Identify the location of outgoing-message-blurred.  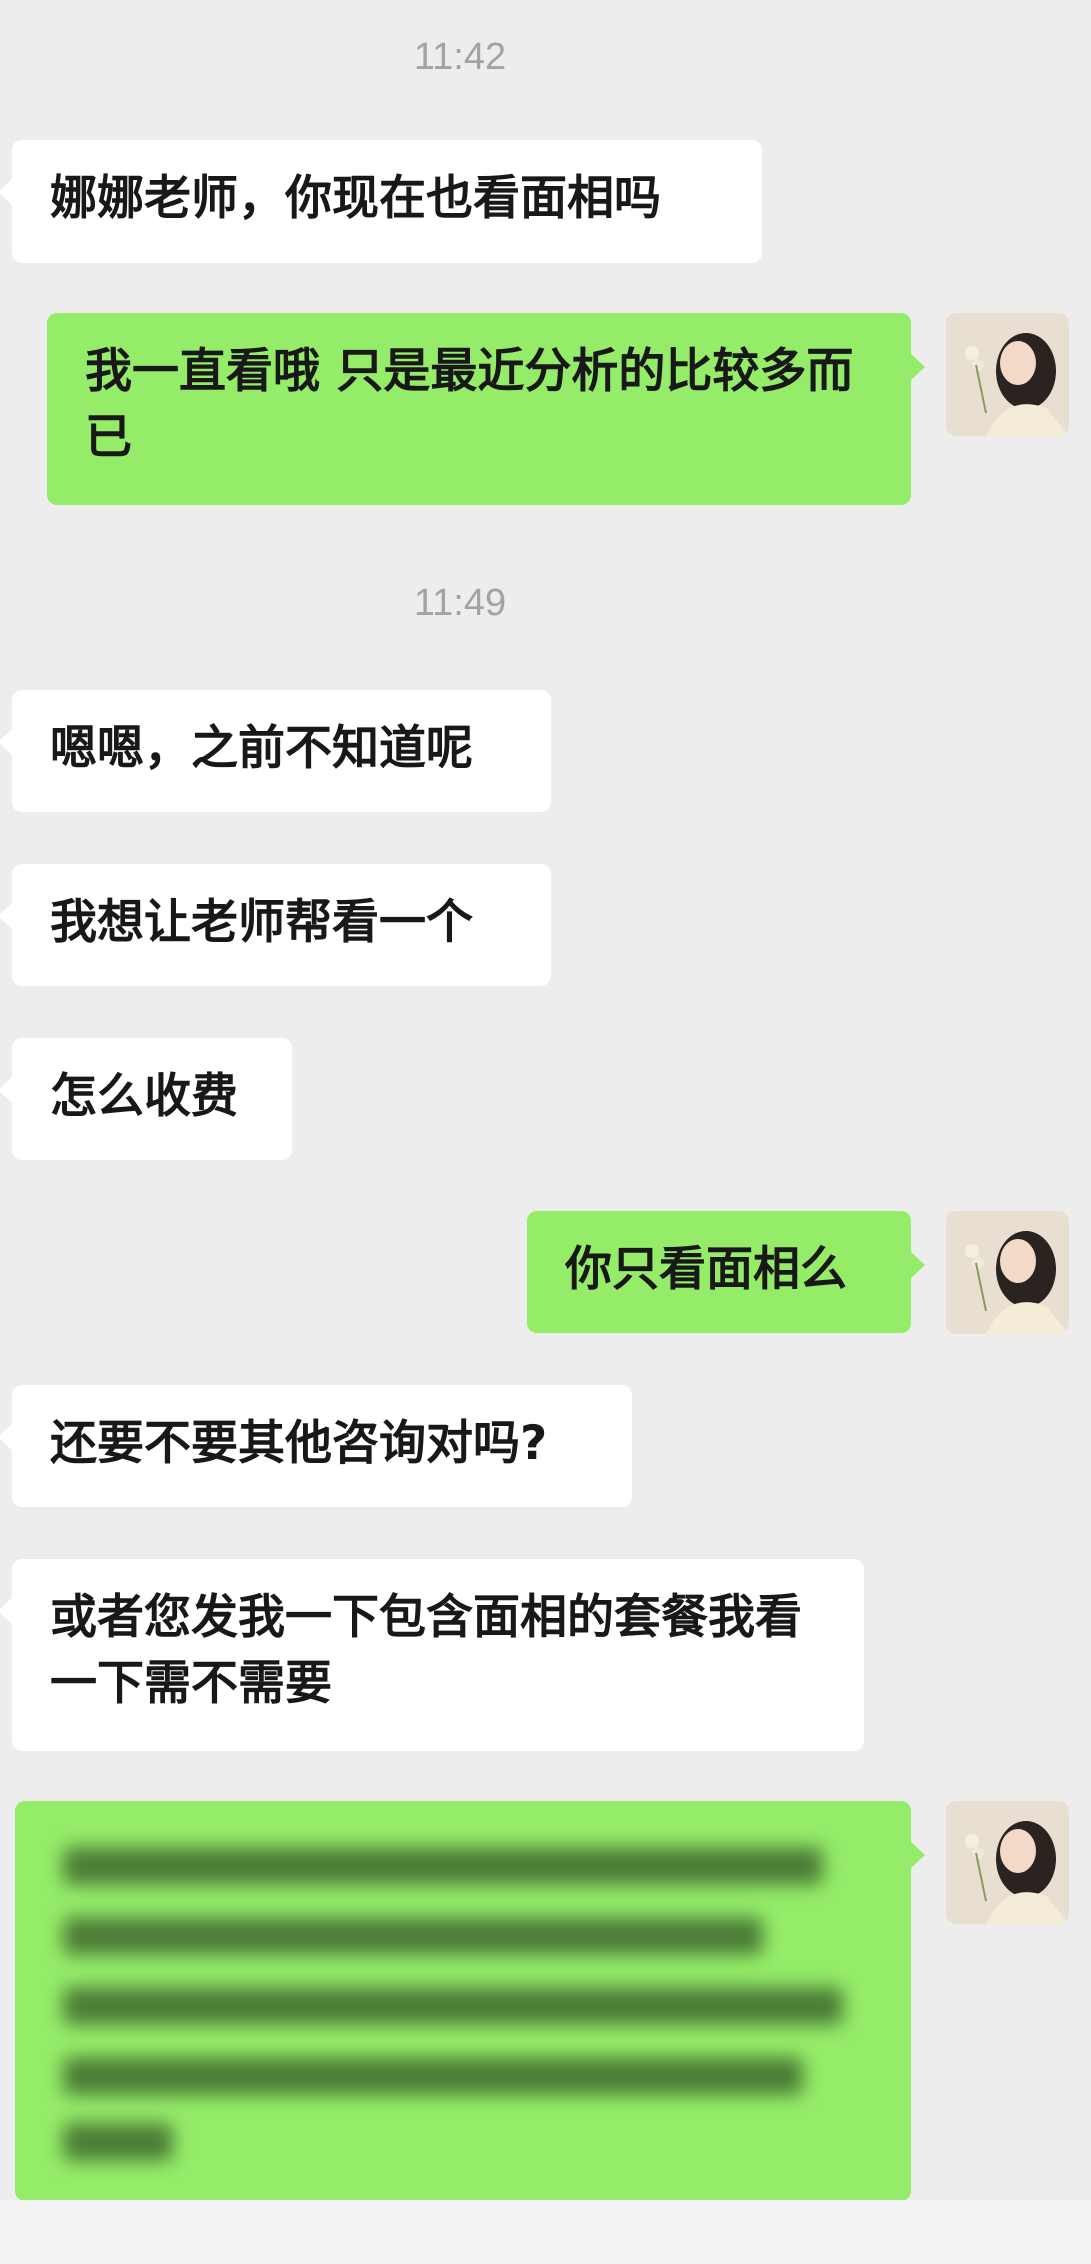
(470, 2001).